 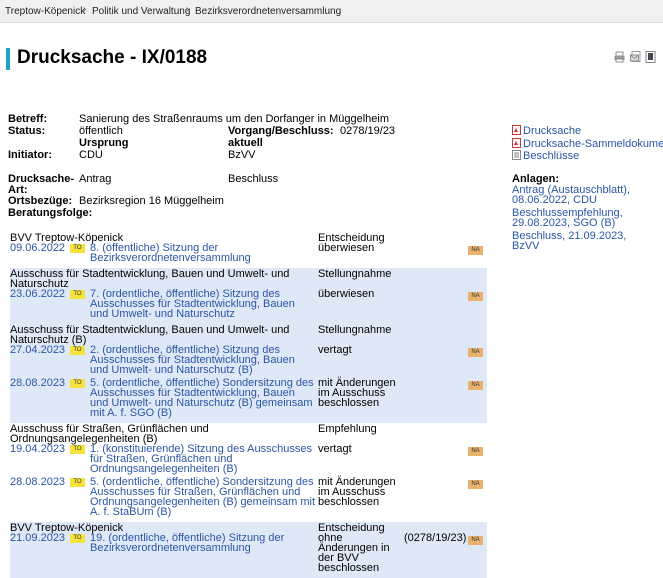 What do you see at coordinates (101, 131) in the screenshot?
I see `status-value: öffentlich` at bounding box center [101, 131].